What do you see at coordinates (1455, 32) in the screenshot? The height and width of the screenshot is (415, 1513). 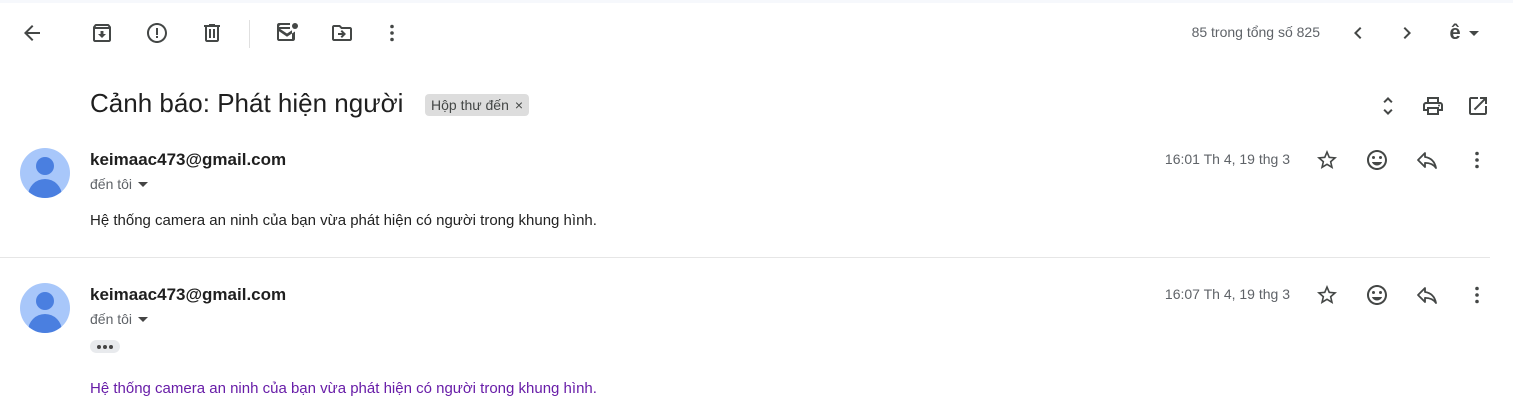 I see `input-tools-glyph: ê` at bounding box center [1455, 32].